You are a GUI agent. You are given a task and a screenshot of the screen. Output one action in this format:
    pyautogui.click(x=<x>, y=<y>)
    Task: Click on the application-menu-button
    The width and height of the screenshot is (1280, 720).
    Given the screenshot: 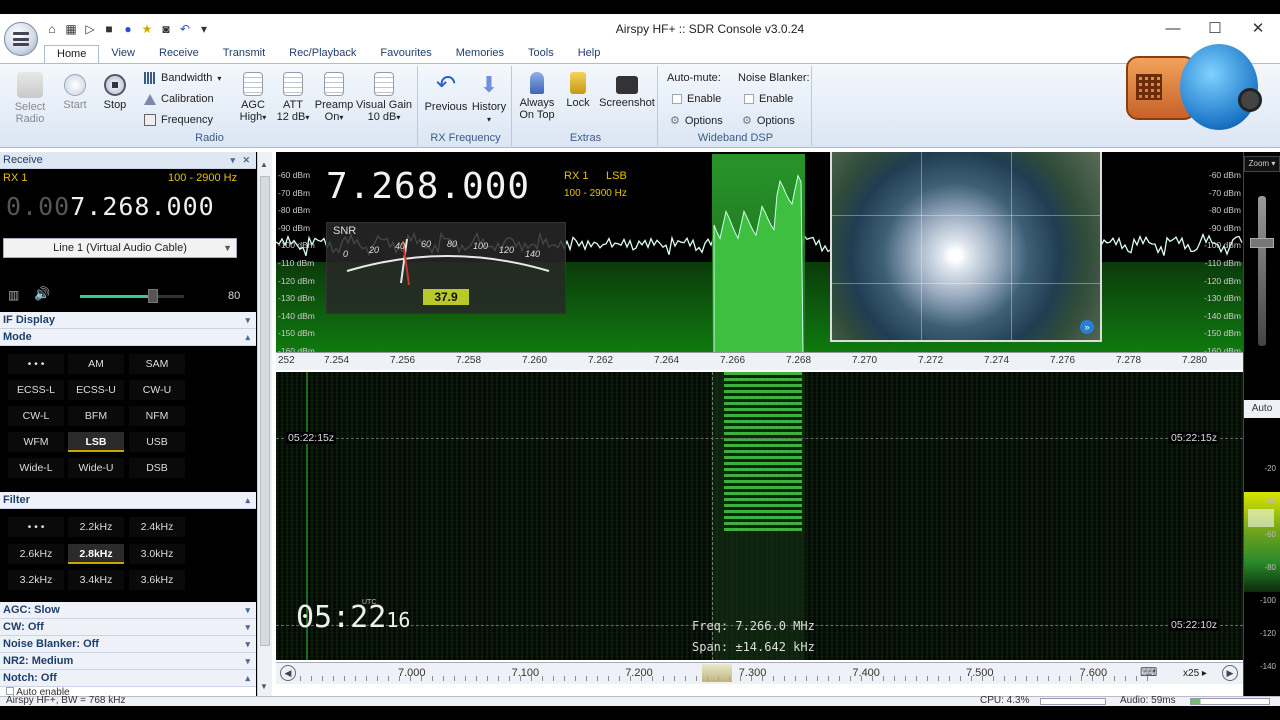 What is the action you would take?
    pyautogui.click(x=21, y=39)
    